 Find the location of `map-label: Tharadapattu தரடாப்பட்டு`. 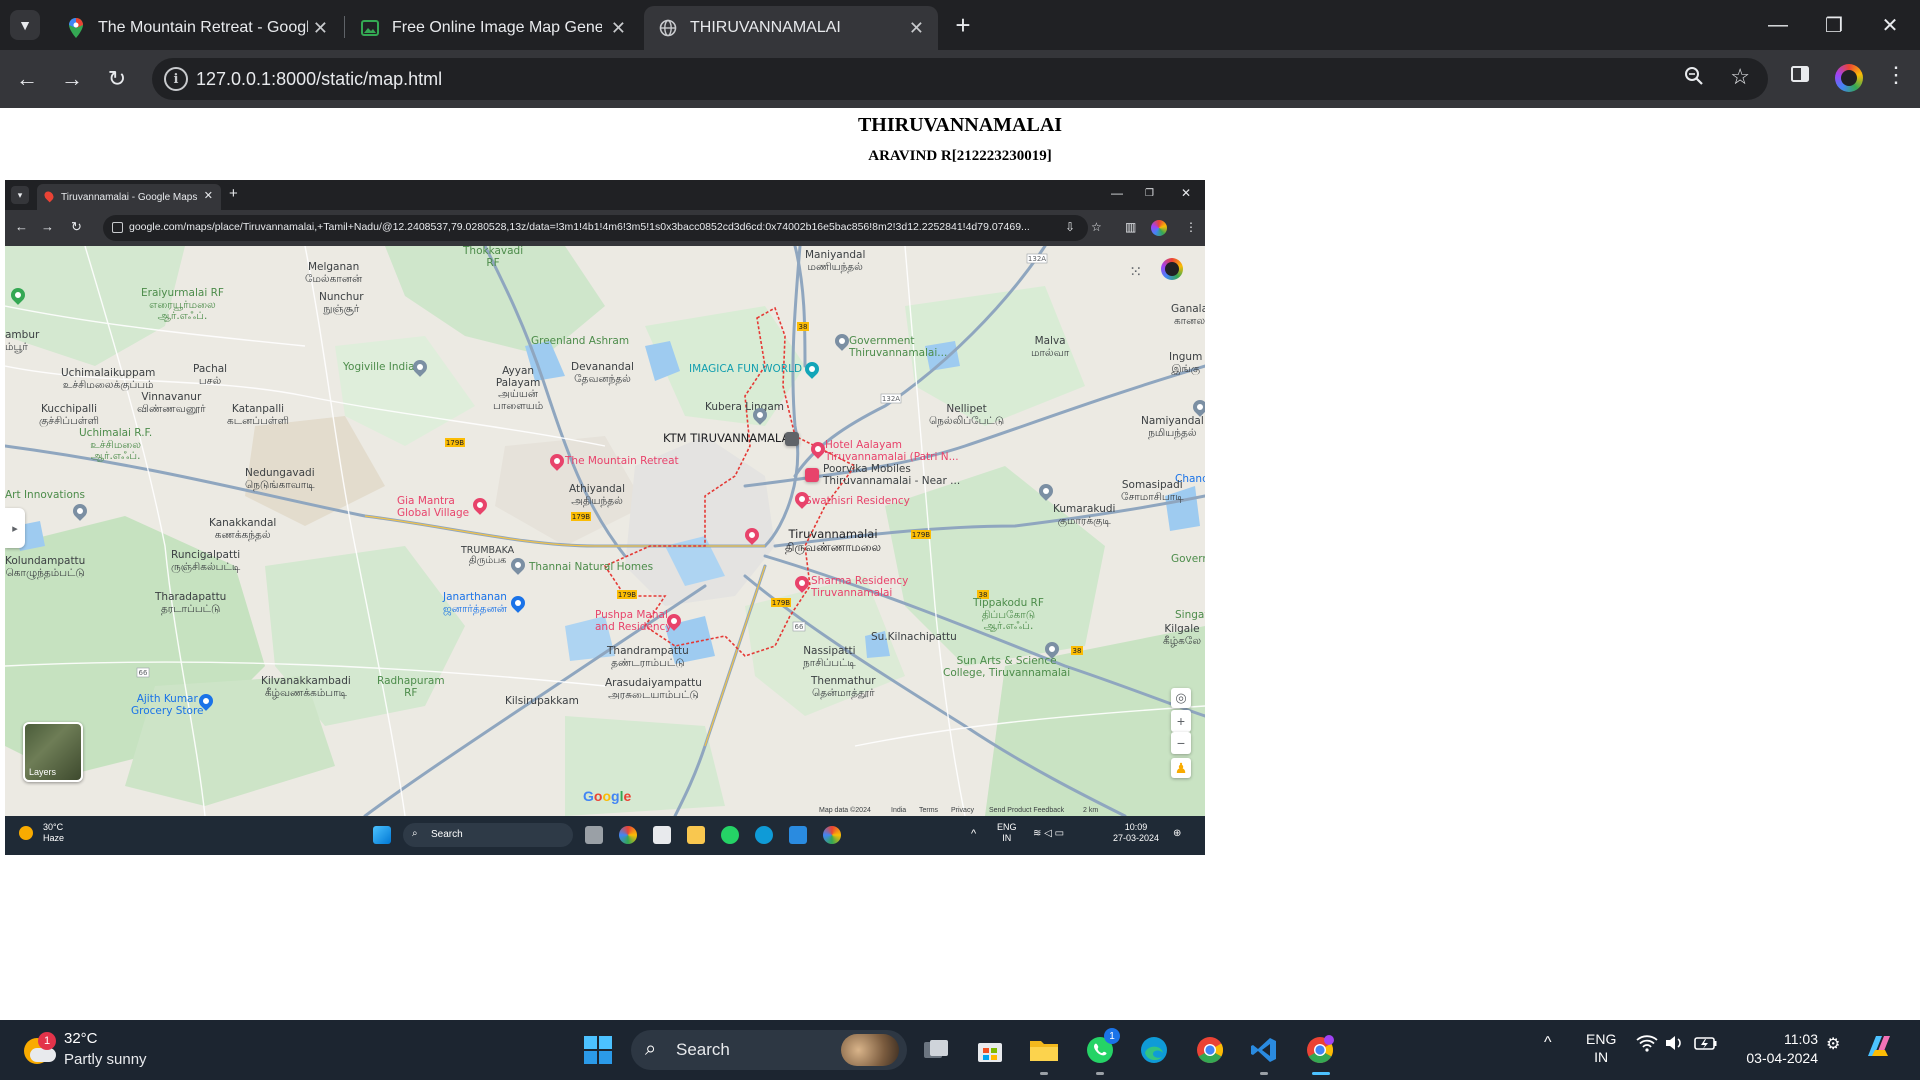

map-label: Tharadapattu தரடாப்பட்டு is located at coordinates (191, 603).